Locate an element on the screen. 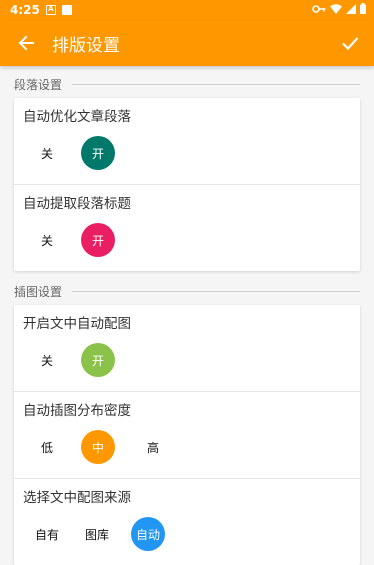  option-button: 自动 is located at coordinates (148, 534).